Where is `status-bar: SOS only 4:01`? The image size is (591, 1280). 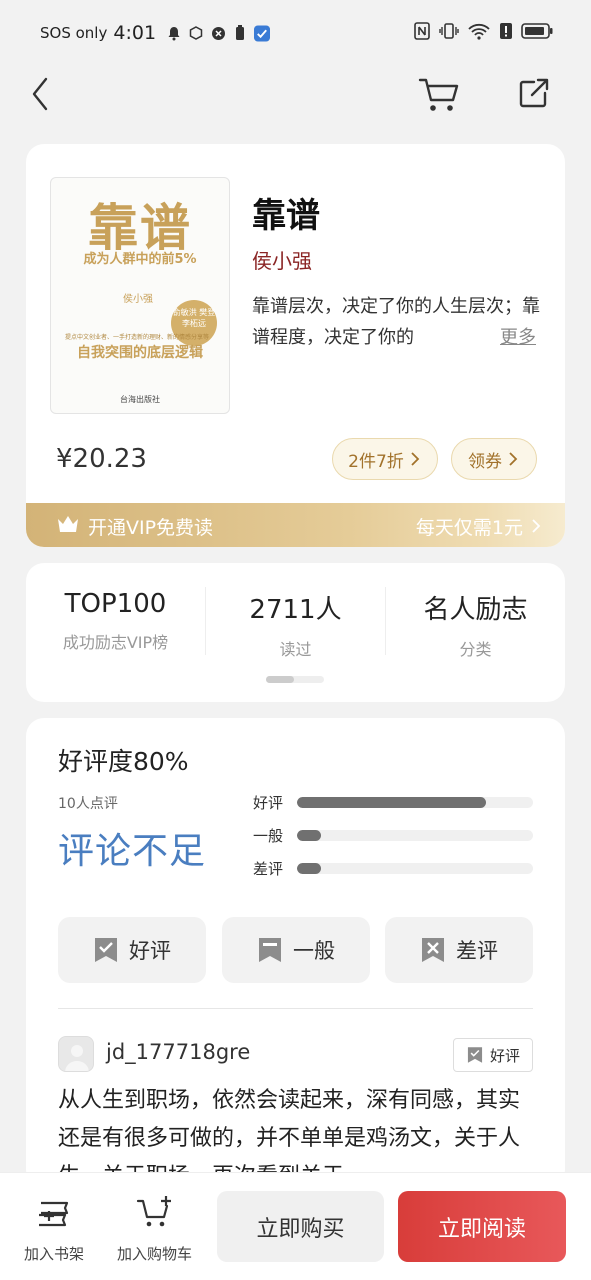 status-bar: SOS only 4:01 is located at coordinates (295, 33).